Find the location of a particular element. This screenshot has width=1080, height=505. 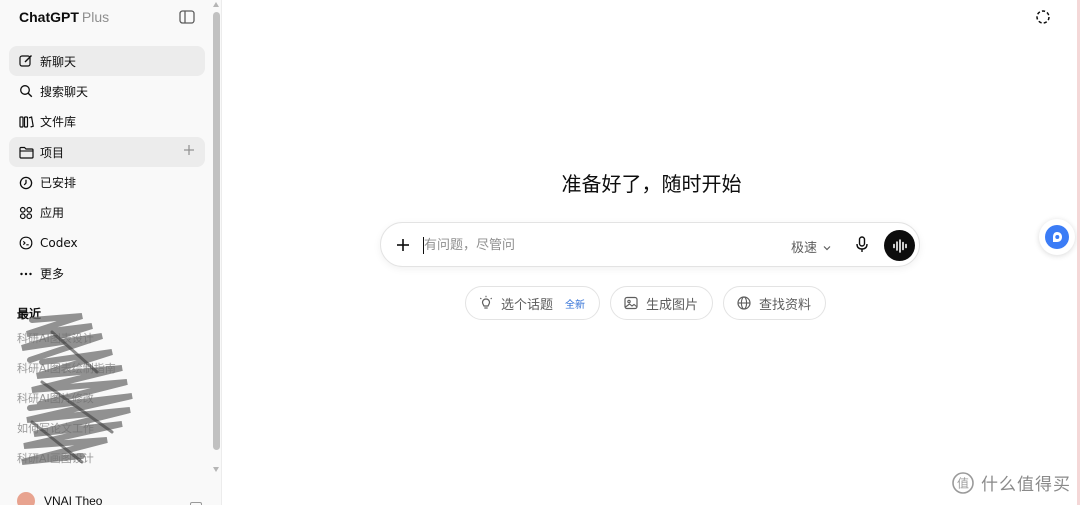

sidebar-item-more: 更多 is located at coordinates (107, 274).